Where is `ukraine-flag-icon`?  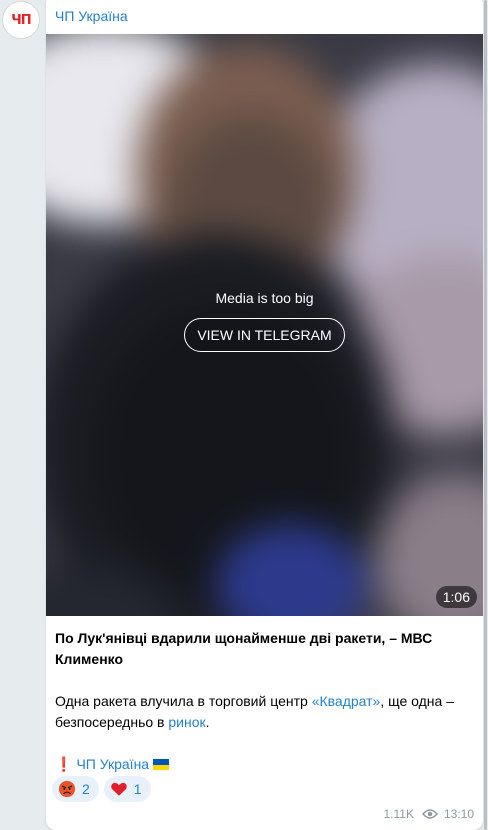
ukraine-flag-icon is located at coordinates (161, 764).